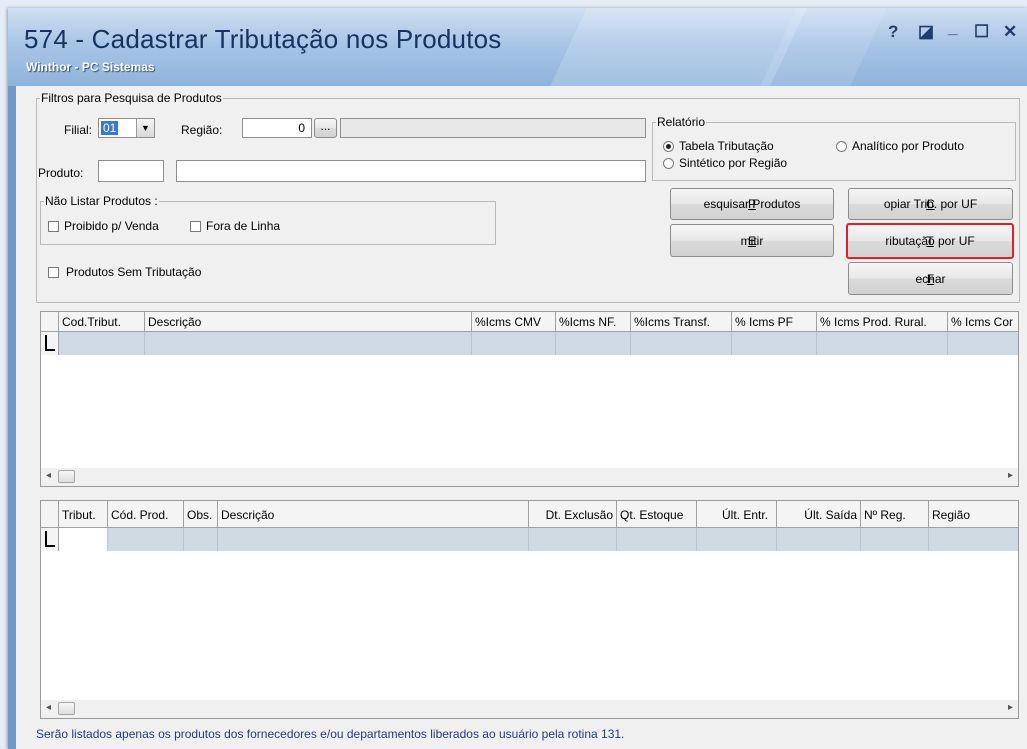 The height and width of the screenshot is (749, 1027). I want to click on sintetico-radio, so click(668, 163).